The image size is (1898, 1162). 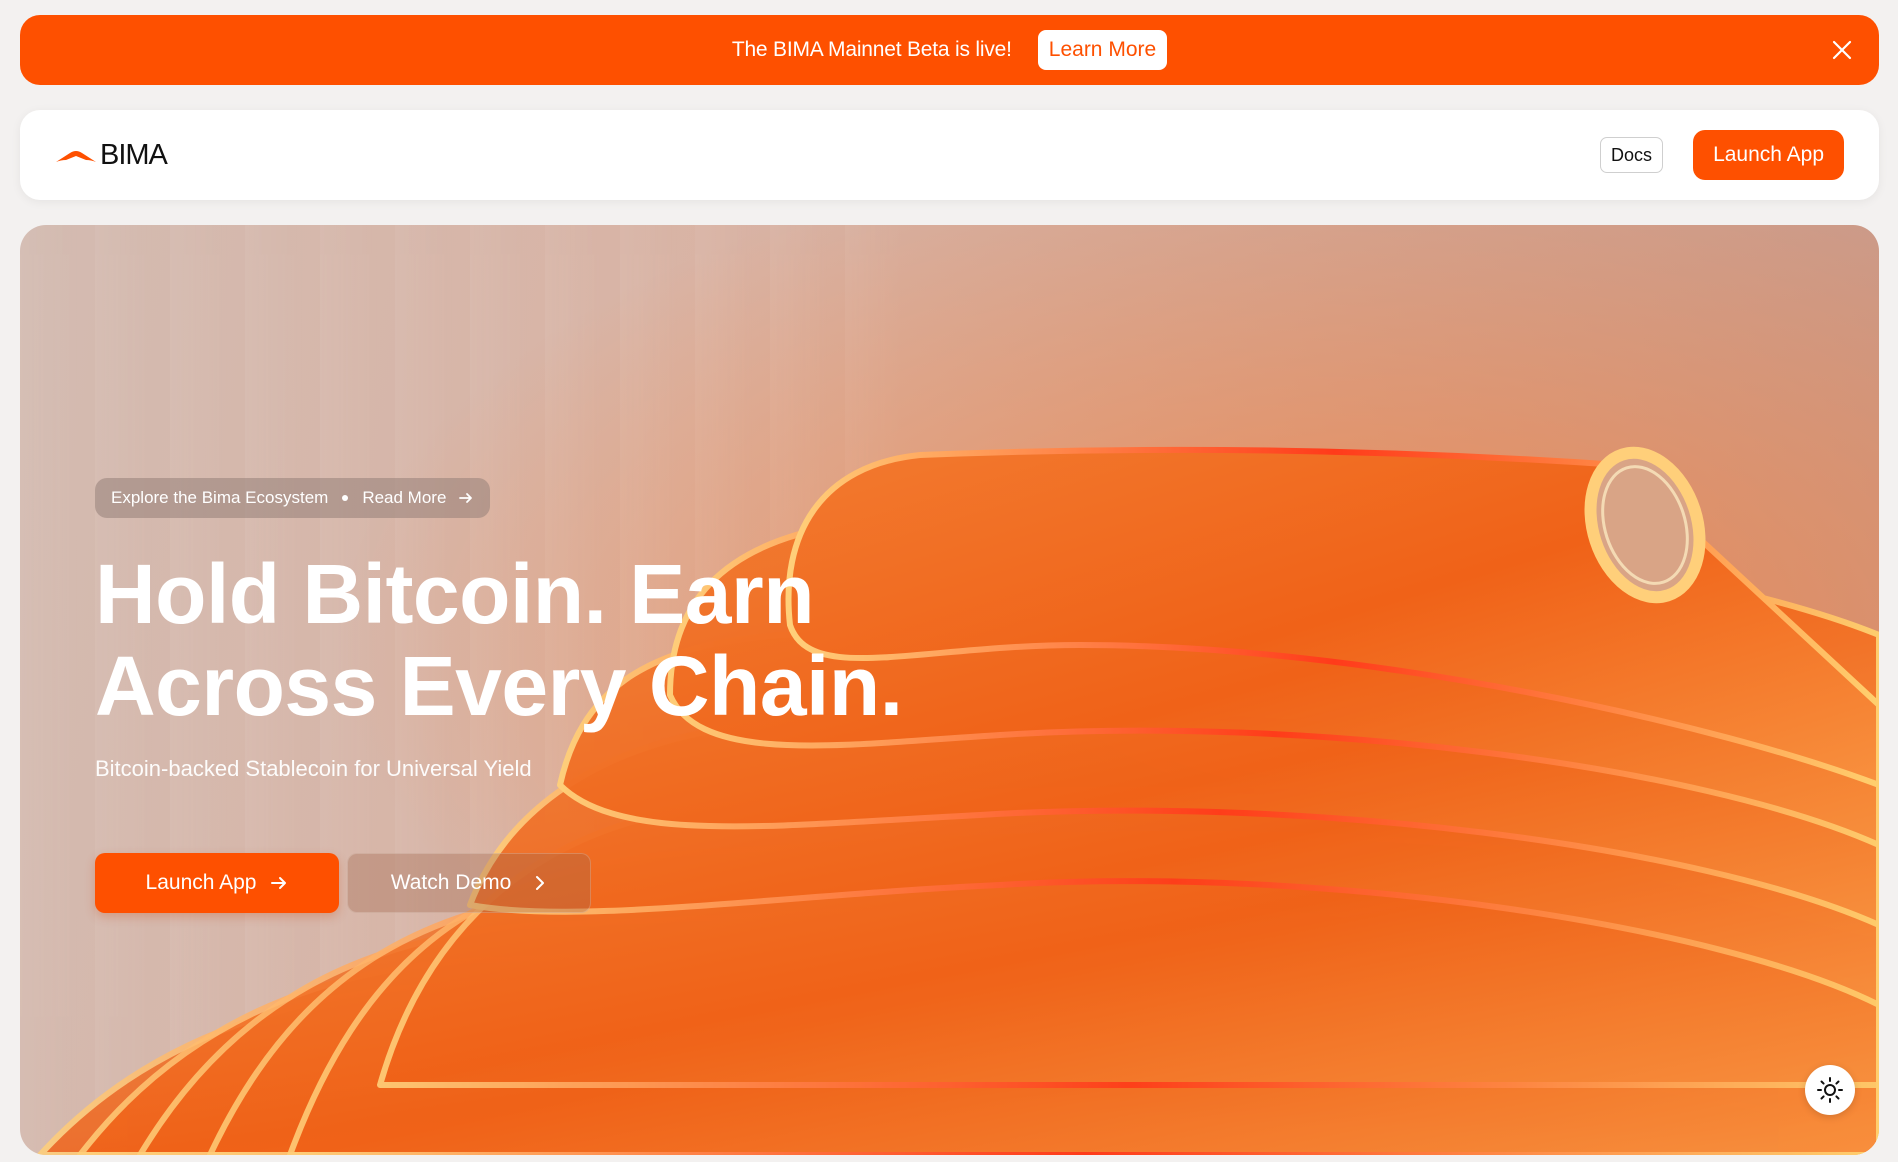 I want to click on launch-app-label: Launch App, so click(x=201, y=882).